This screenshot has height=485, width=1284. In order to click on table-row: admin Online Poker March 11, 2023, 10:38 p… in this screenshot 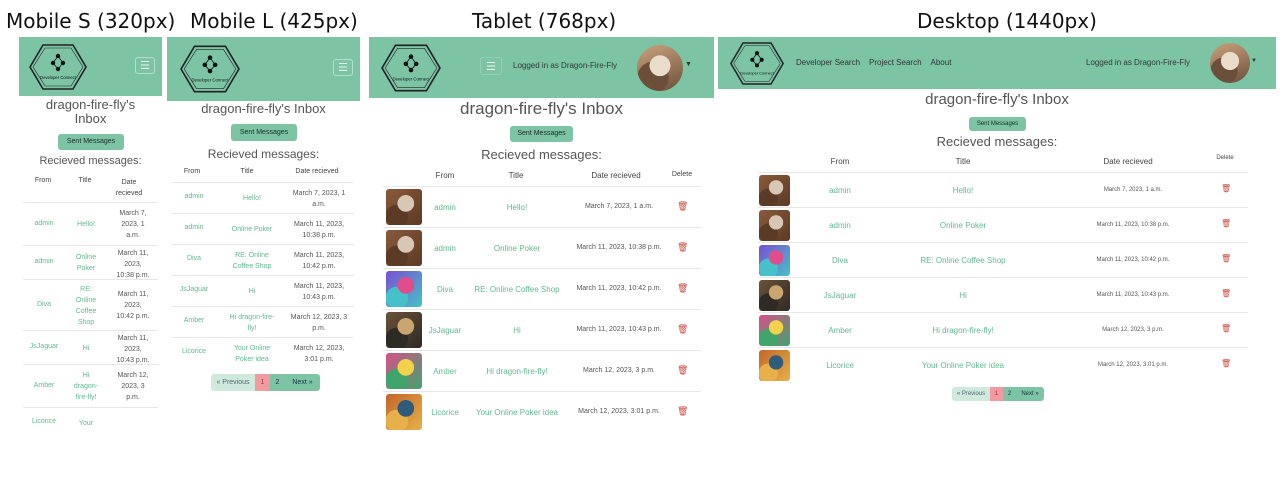, I will do `click(1003, 224)`.